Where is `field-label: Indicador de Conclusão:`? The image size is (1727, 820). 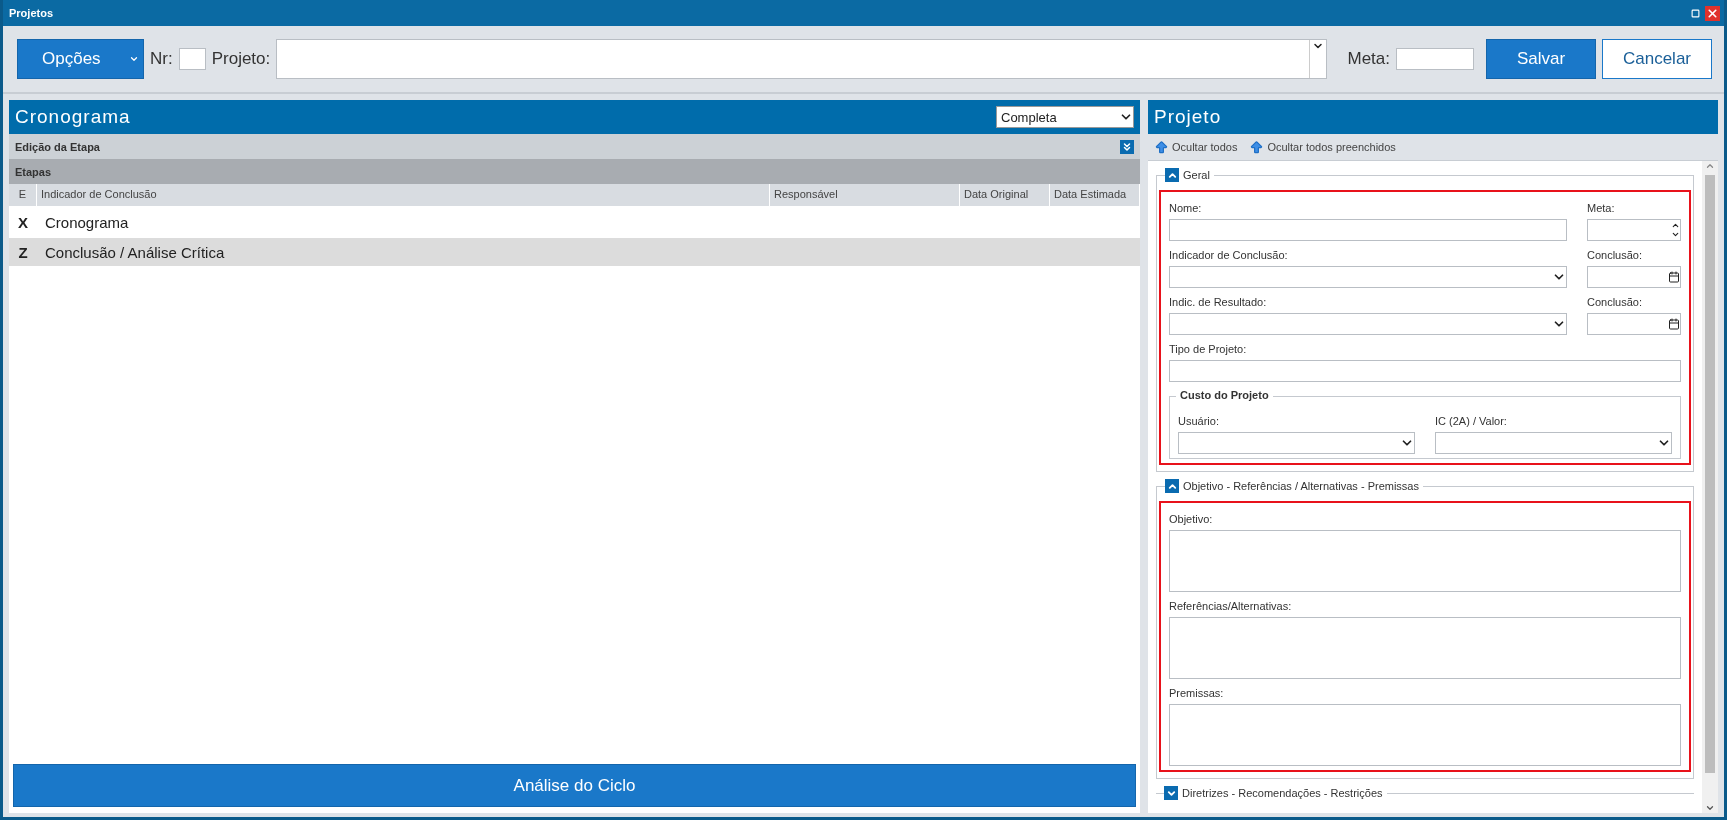 field-label: Indicador de Conclusão: is located at coordinates (1229, 255).